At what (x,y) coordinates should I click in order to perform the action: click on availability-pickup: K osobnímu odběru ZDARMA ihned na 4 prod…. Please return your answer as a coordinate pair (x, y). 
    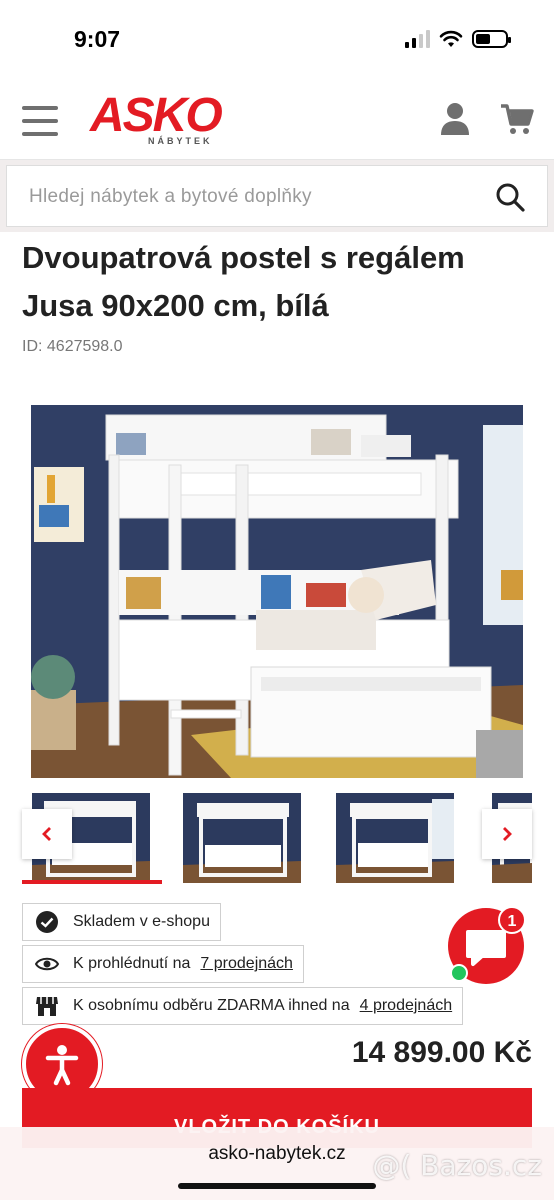
    Looking at the image, I should click on (243, 1006).